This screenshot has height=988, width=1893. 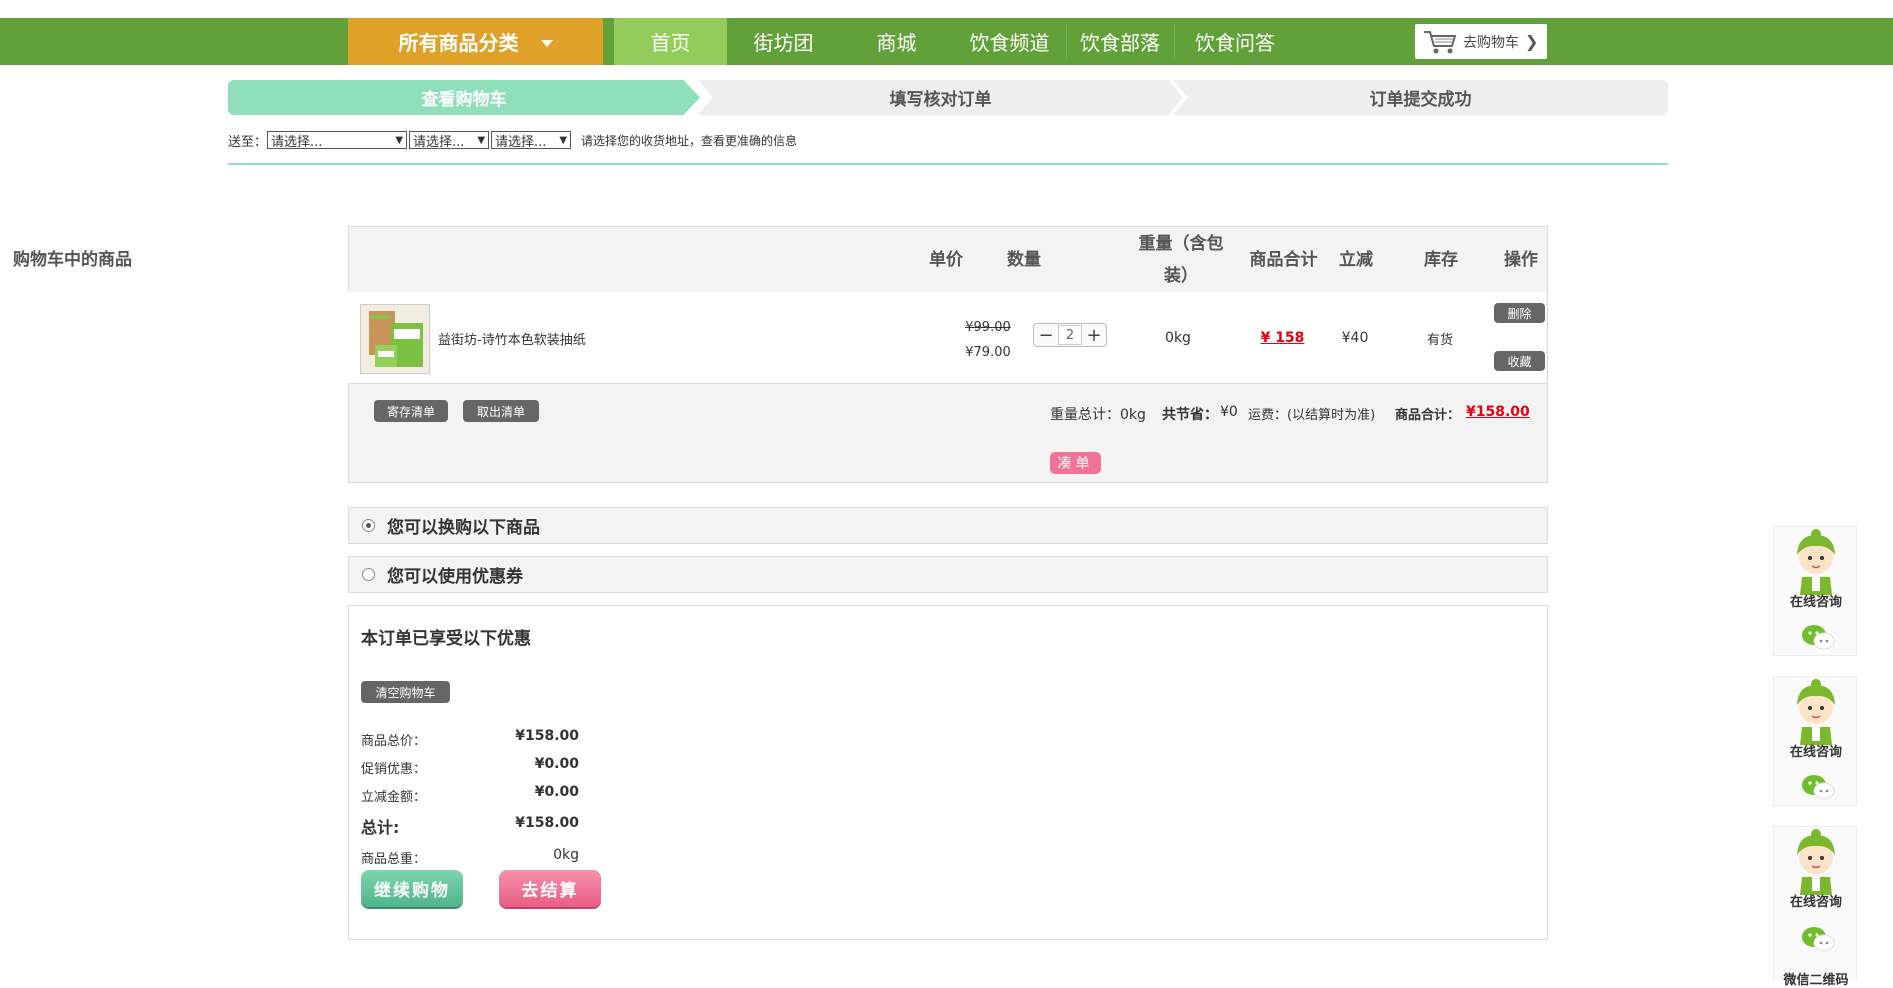 I want to click on go-to-cart-button: 去购物车 ❯, so click(x=1481, y=41).